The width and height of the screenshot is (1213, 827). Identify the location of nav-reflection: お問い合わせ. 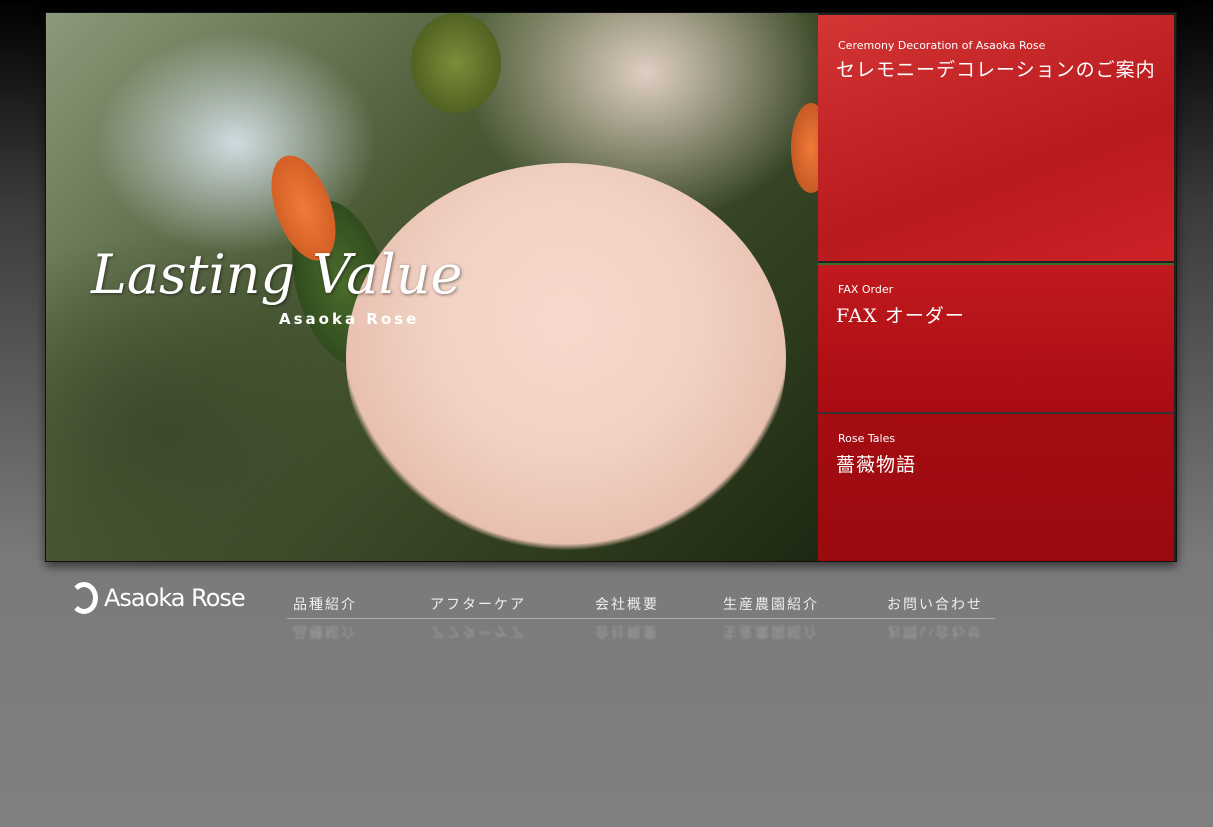
(935, 631).